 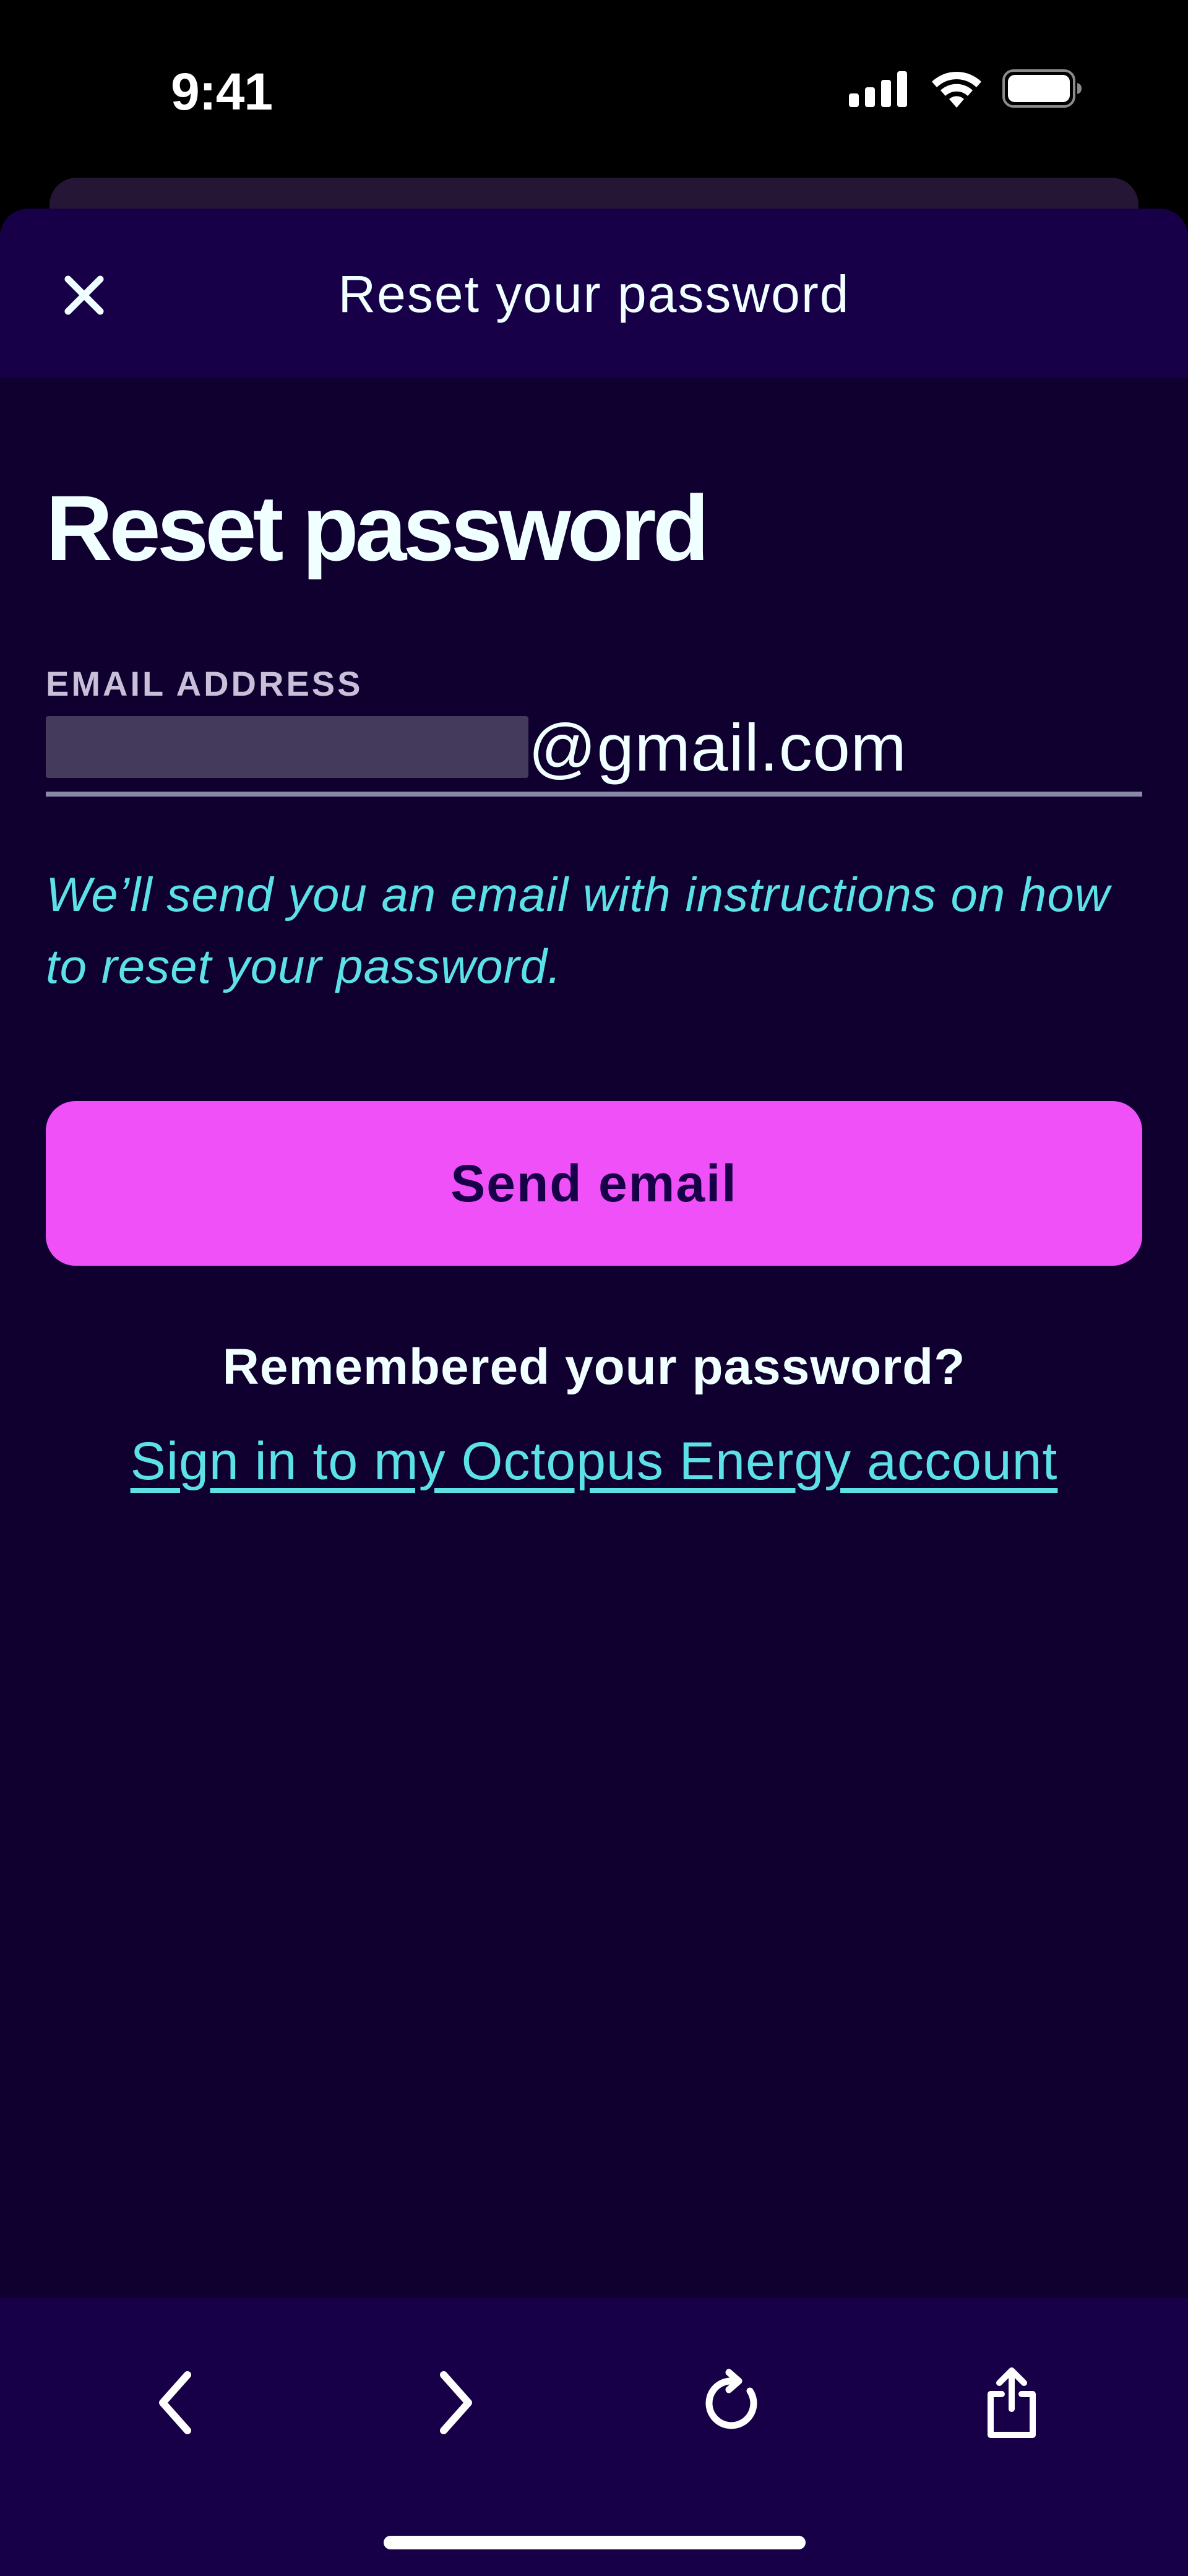 I want to click on email-field: @gmail.com, so click(x=594, y=750).